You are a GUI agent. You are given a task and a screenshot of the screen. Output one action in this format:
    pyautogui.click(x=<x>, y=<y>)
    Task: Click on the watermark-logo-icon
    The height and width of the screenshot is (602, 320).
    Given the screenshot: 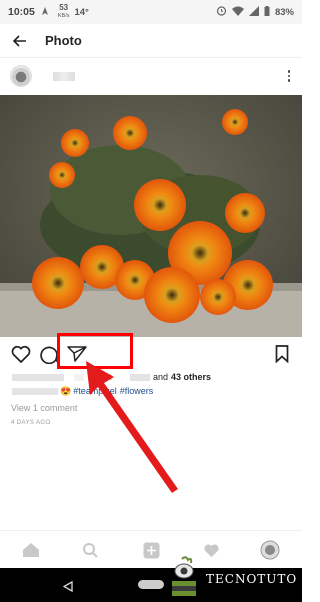 What is the action you would take?
    pyautogui.click(x=184, y=578)
    